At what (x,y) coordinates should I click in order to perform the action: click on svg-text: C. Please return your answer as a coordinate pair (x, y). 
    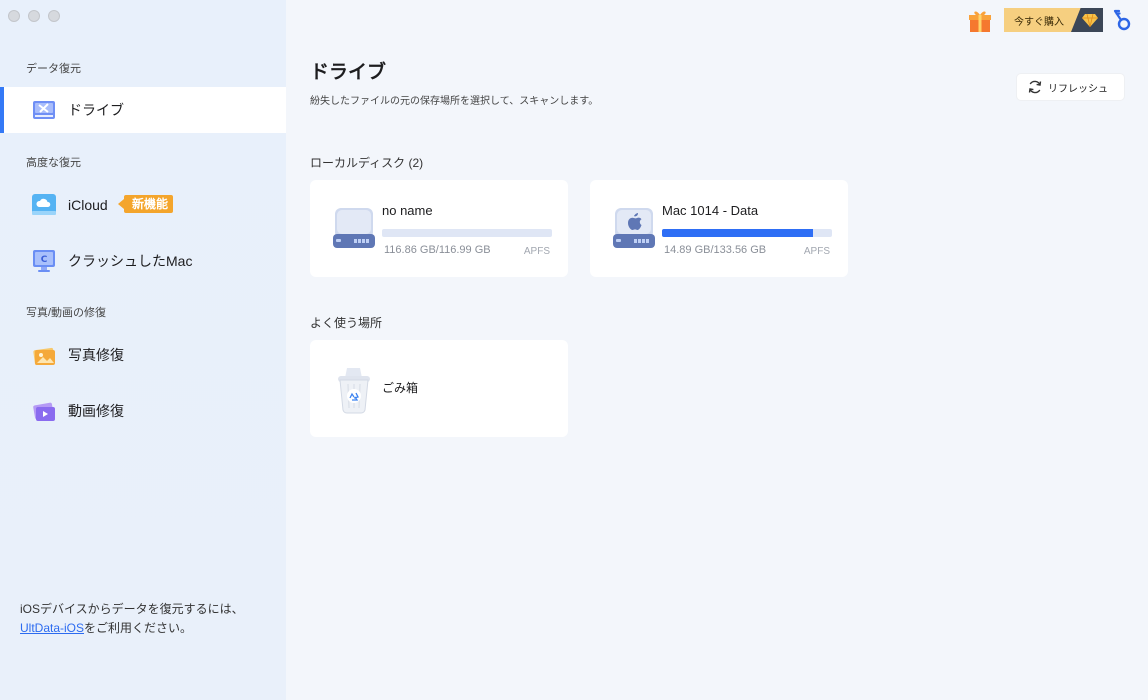
    Looking at the image, I should click on (44, 260).